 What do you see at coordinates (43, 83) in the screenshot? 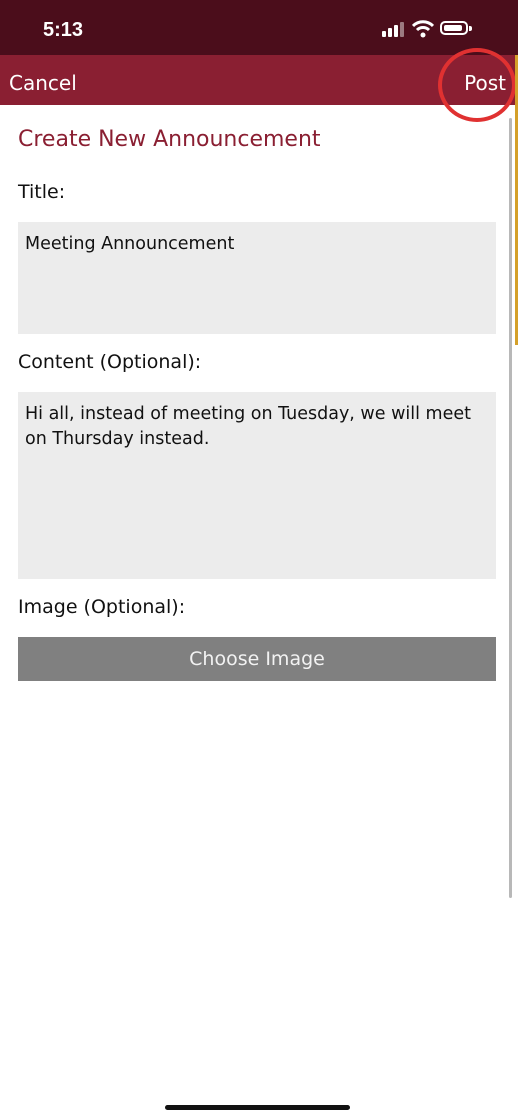
I see `cancel-button: Cancel` at bounding box center [43, 83].